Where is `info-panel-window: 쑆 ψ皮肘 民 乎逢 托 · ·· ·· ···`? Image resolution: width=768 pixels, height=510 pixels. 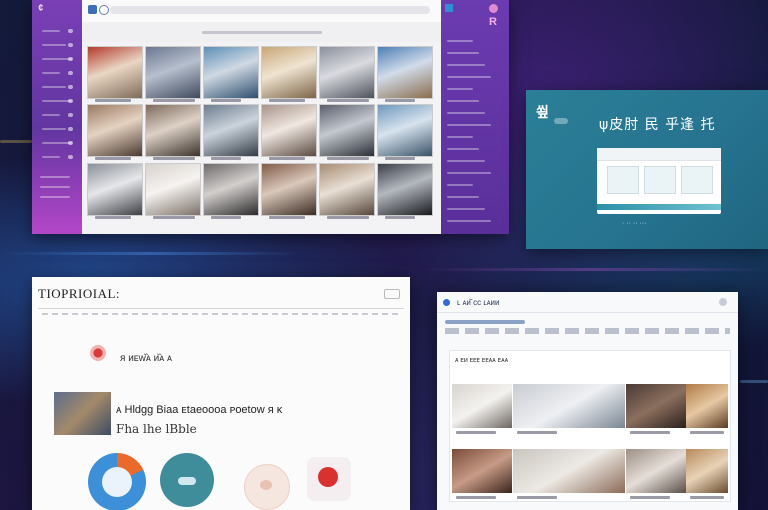
info-panel-window: 쑆 ψ皮肘 民 乎逢 托 · ·· ·· ··· is located at coordinates (647, 169).